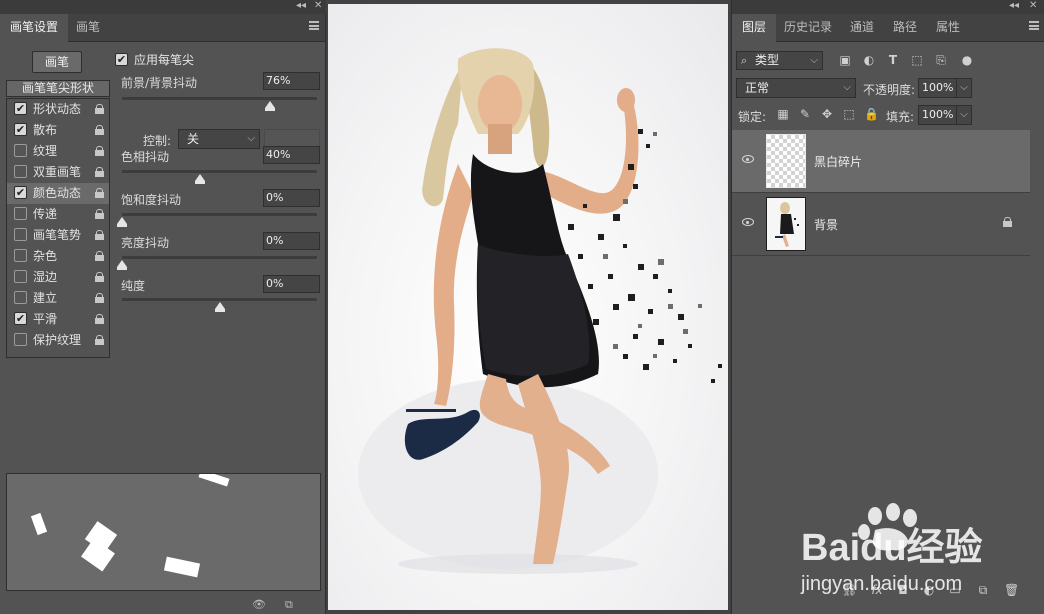 Image resolution: width=1044 pixels, height=614 pixels. What do you see at coordinates (849, 590) in the screenshot?
I see `link-layers-icon: ⛓` at bounding box center [849, 590].